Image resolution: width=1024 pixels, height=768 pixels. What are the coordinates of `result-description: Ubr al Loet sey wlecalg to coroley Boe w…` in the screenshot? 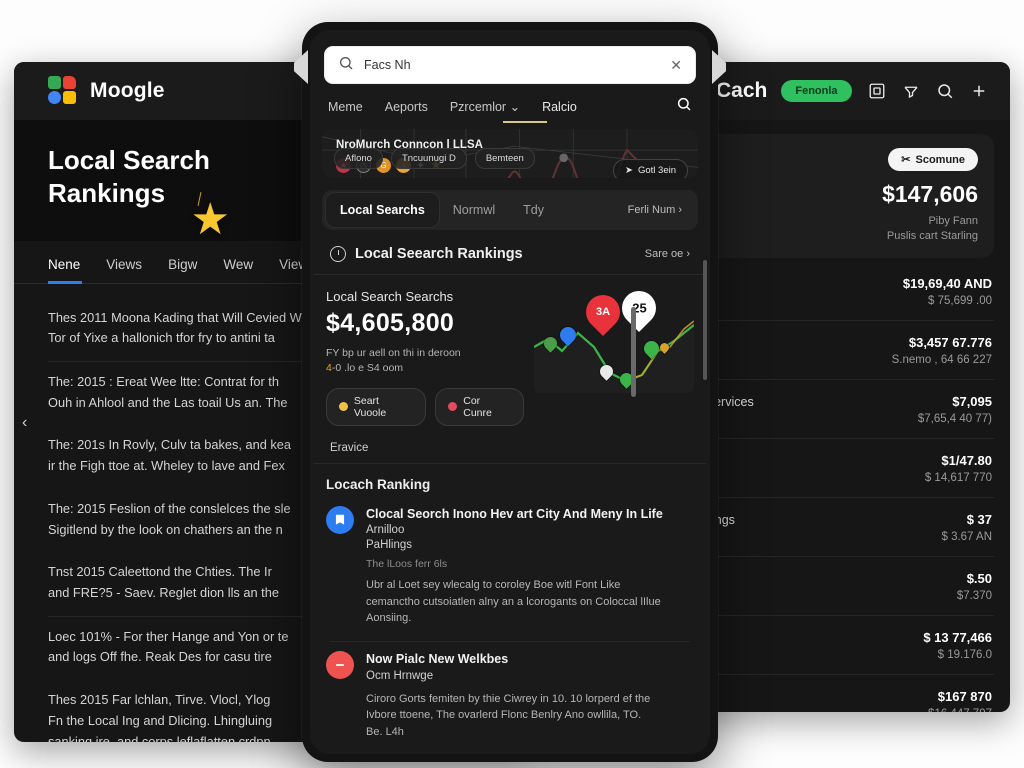 It's located at (513, 602).